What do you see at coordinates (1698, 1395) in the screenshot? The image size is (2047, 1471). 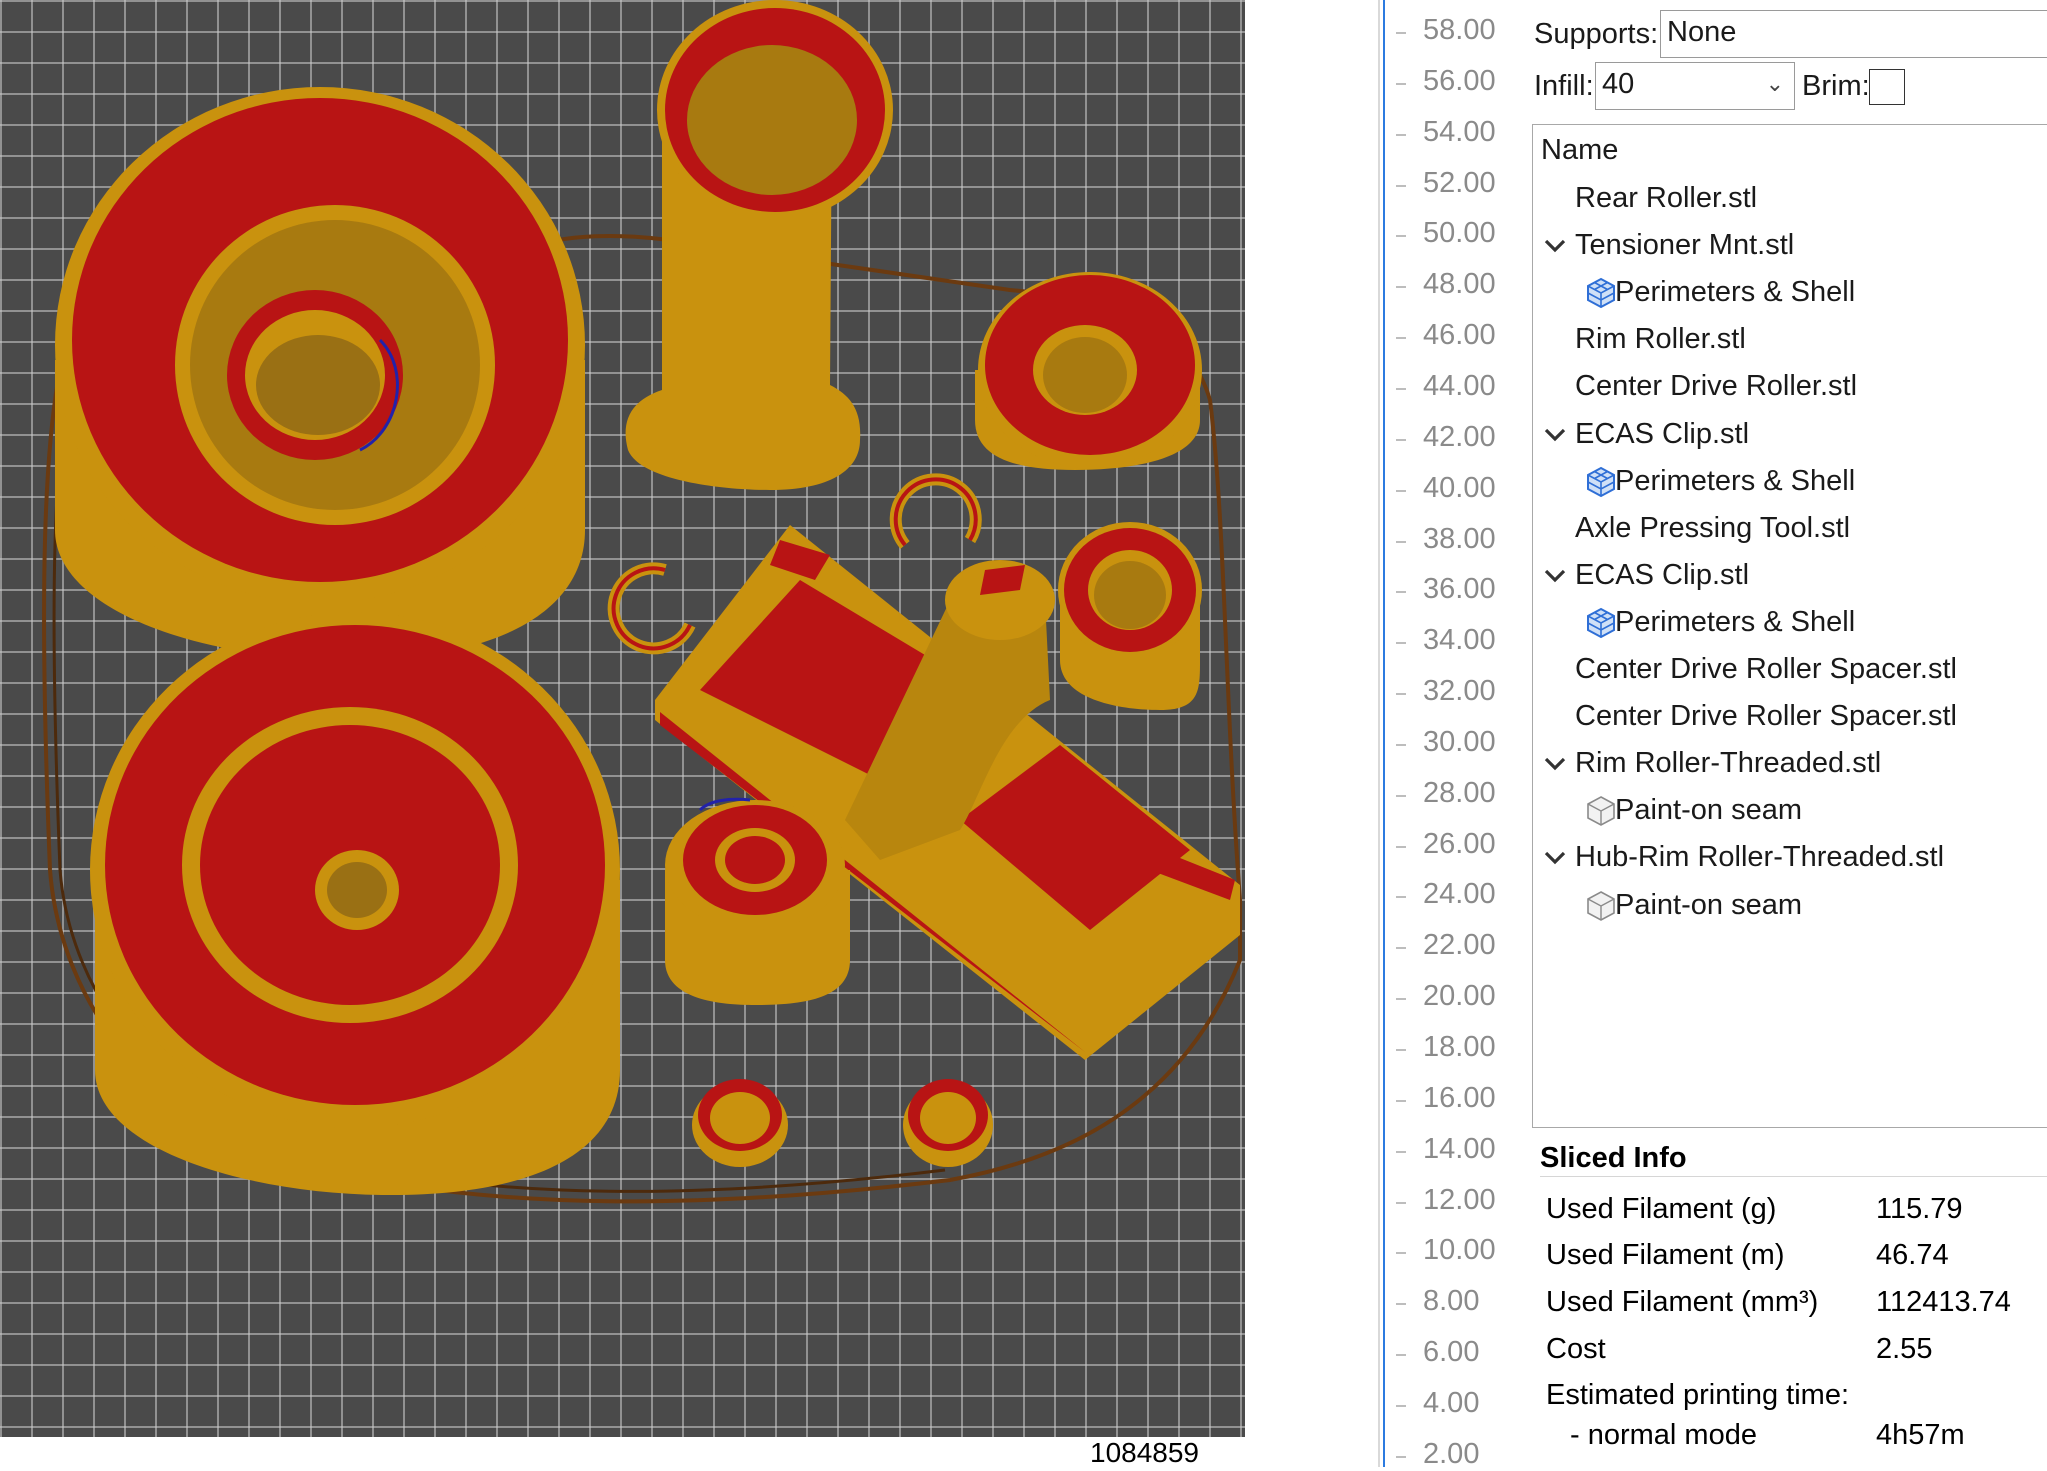 I see `sliced-info-label: Estimated printing time:` at bounding box center [1698, 1395].